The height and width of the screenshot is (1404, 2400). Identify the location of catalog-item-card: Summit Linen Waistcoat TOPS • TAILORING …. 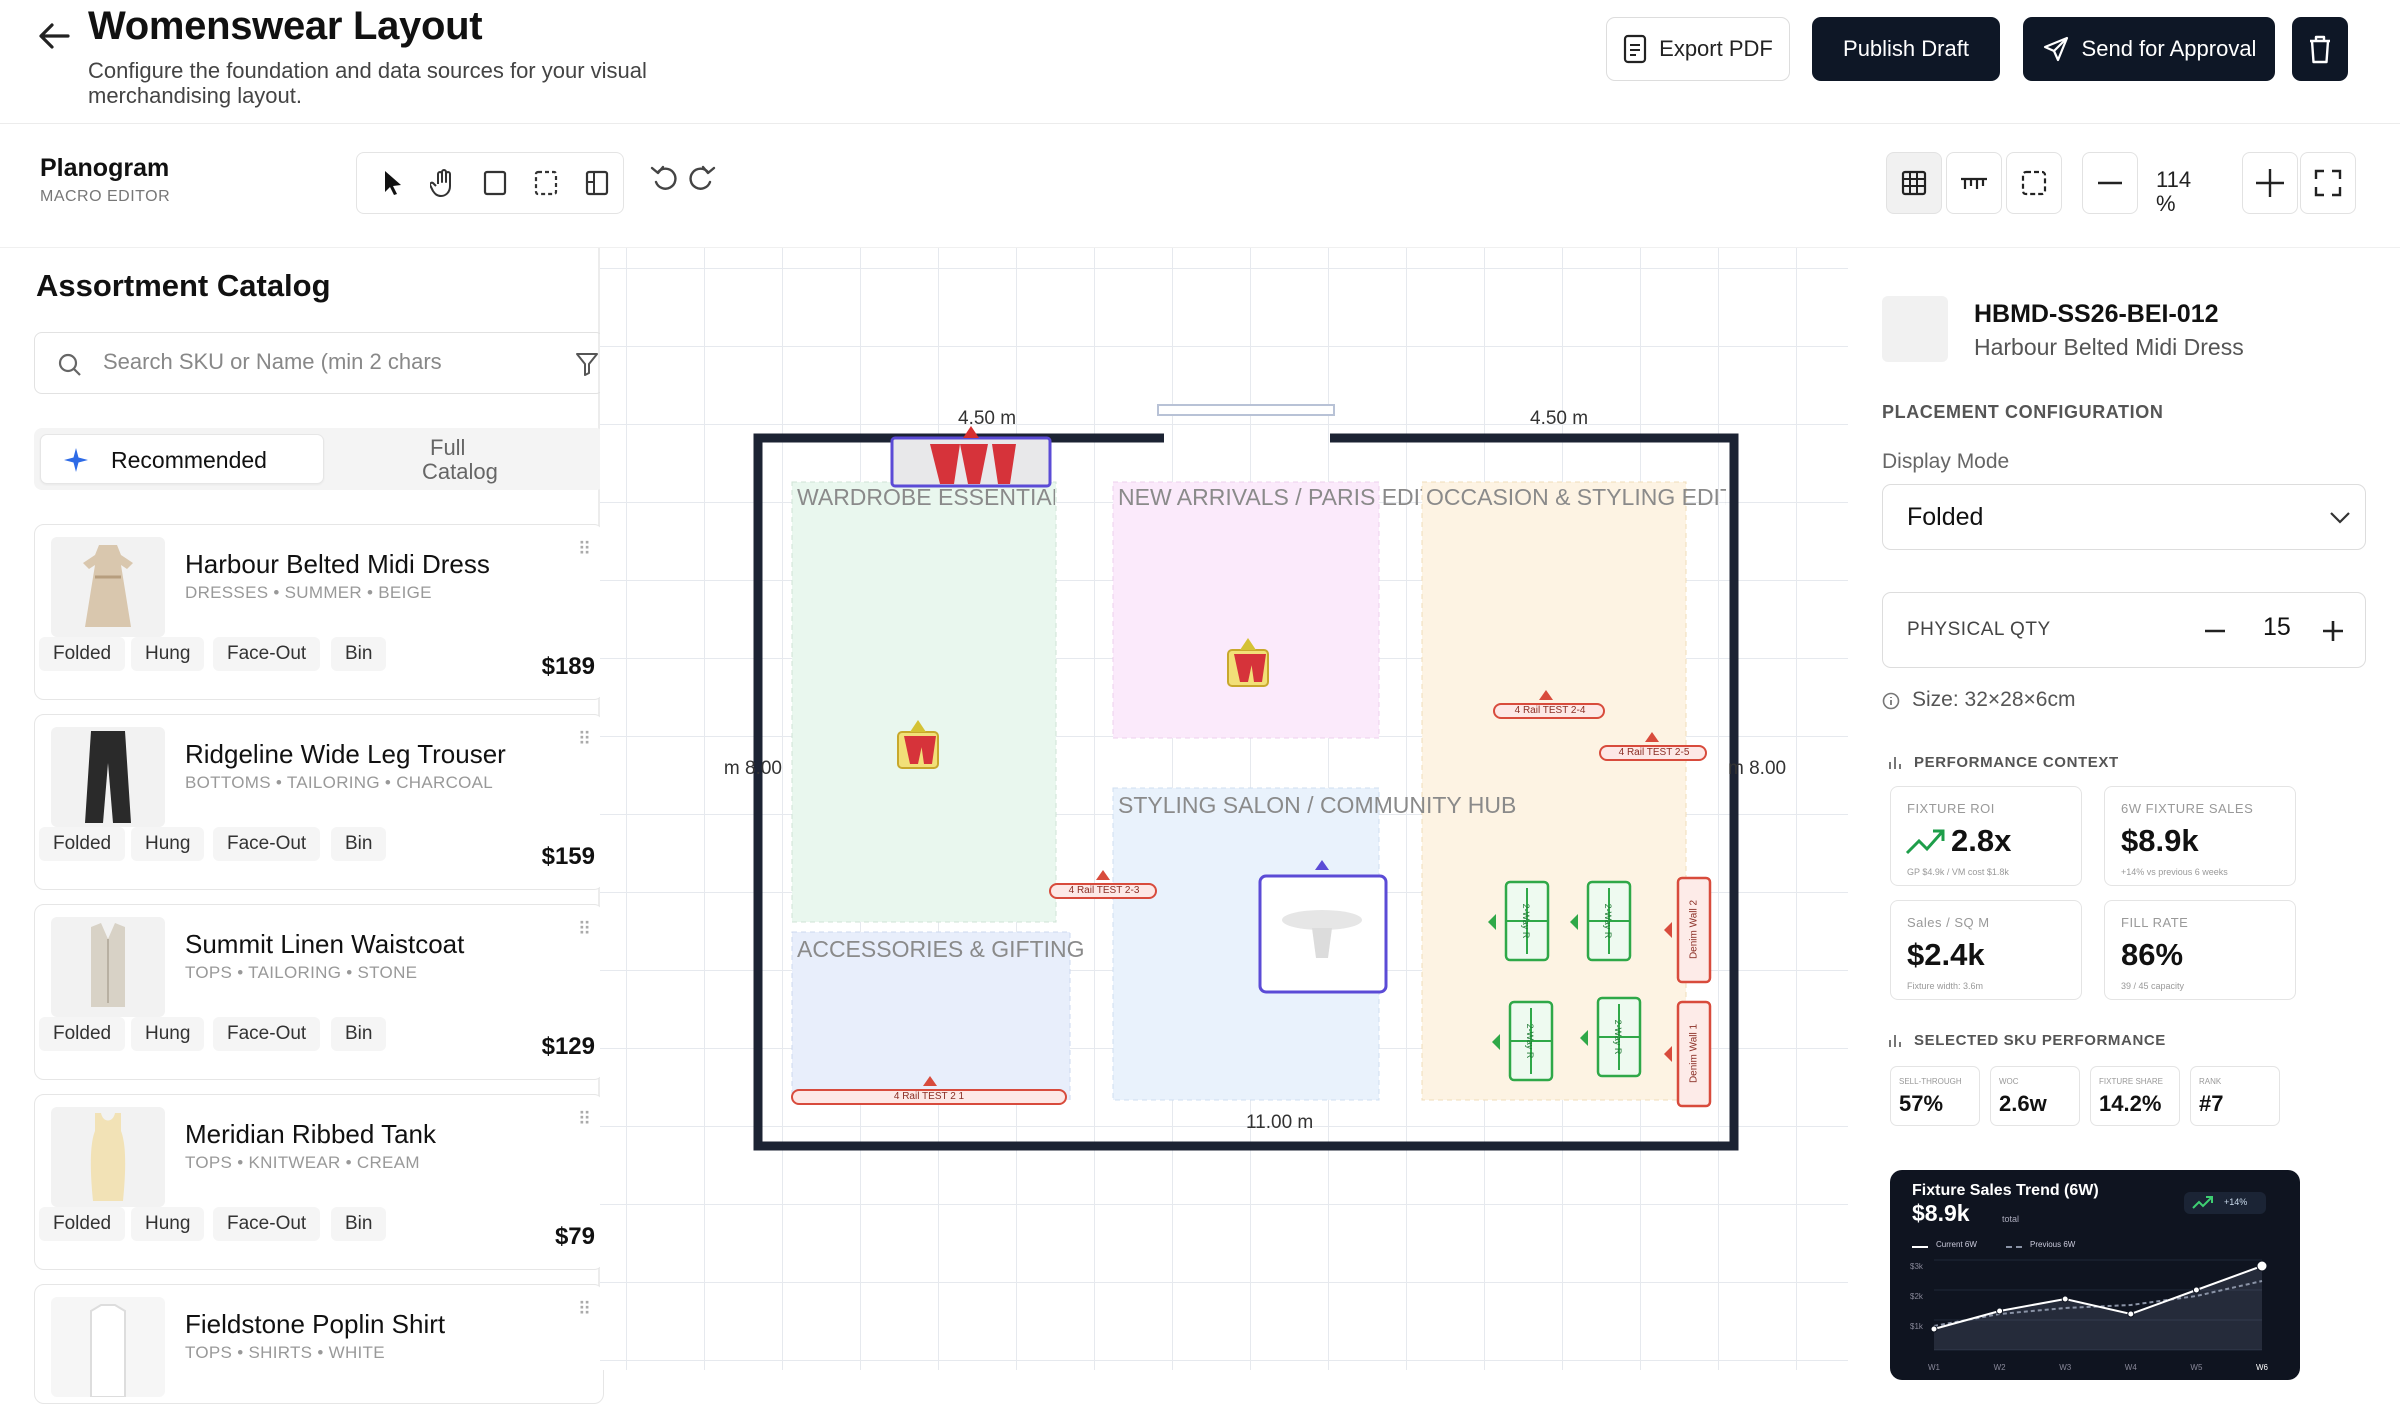
(319, 992).